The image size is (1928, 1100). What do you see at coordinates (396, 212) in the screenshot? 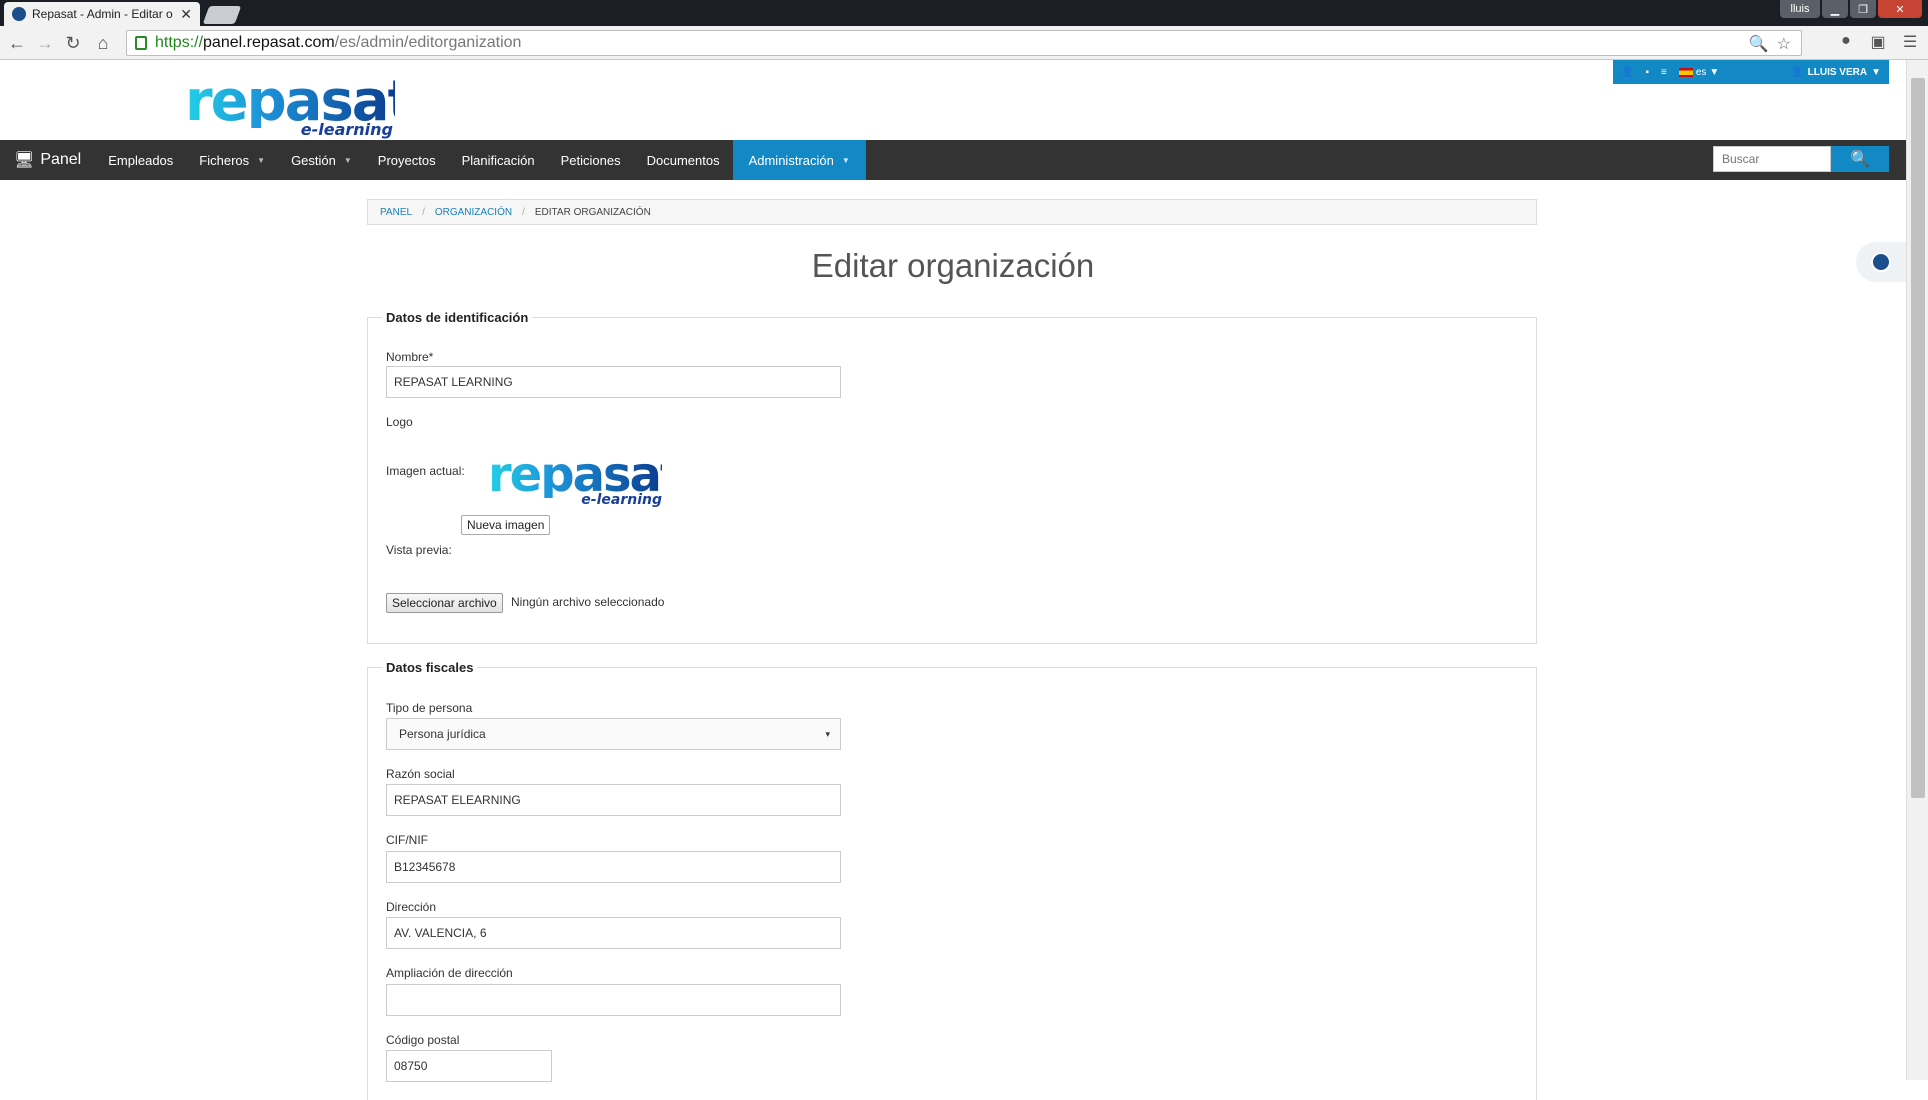
I see `breadcrumb-panel: PANEL` at bounding box center [396, 212].